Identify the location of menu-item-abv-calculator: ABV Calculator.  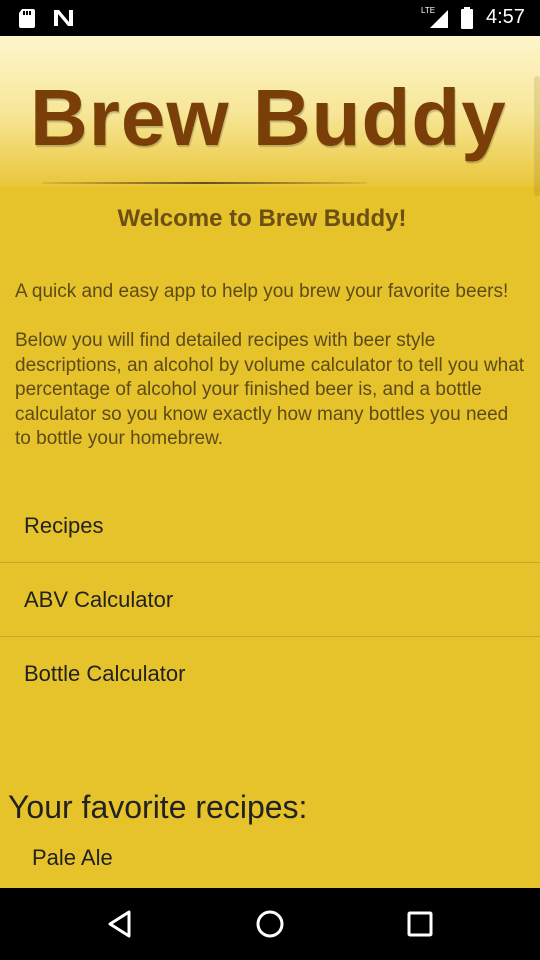
(270, 600).